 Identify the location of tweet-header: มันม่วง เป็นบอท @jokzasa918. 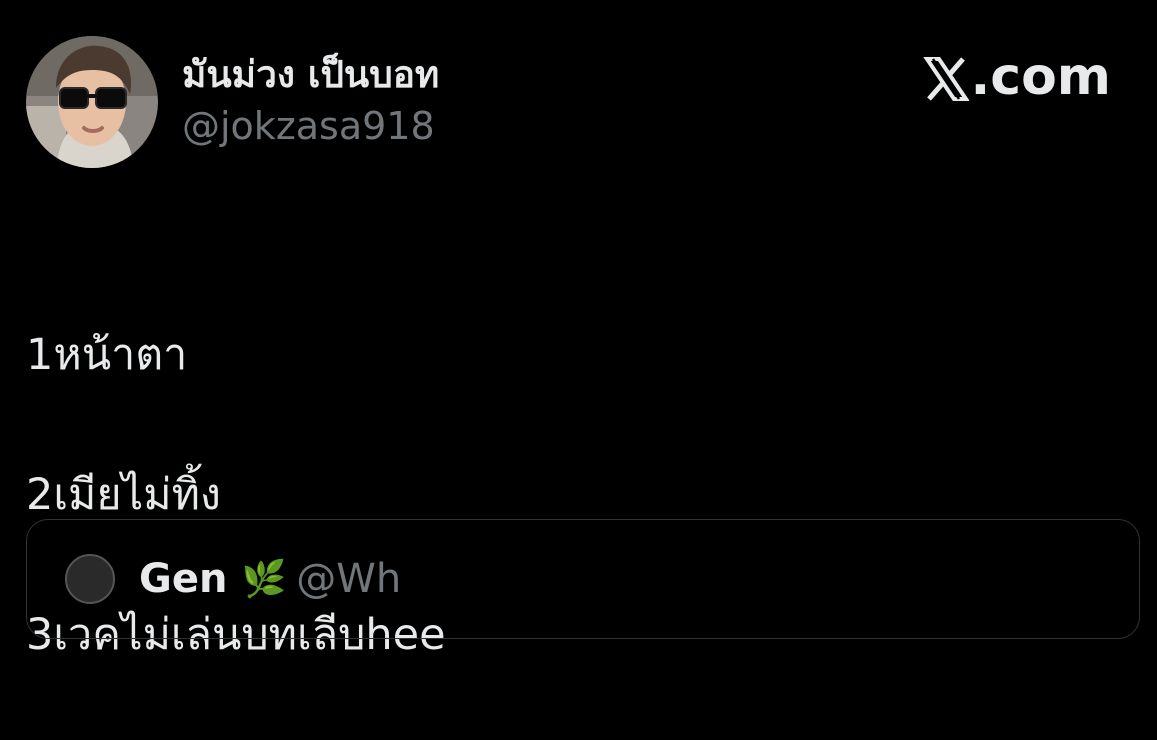
(232, 102).